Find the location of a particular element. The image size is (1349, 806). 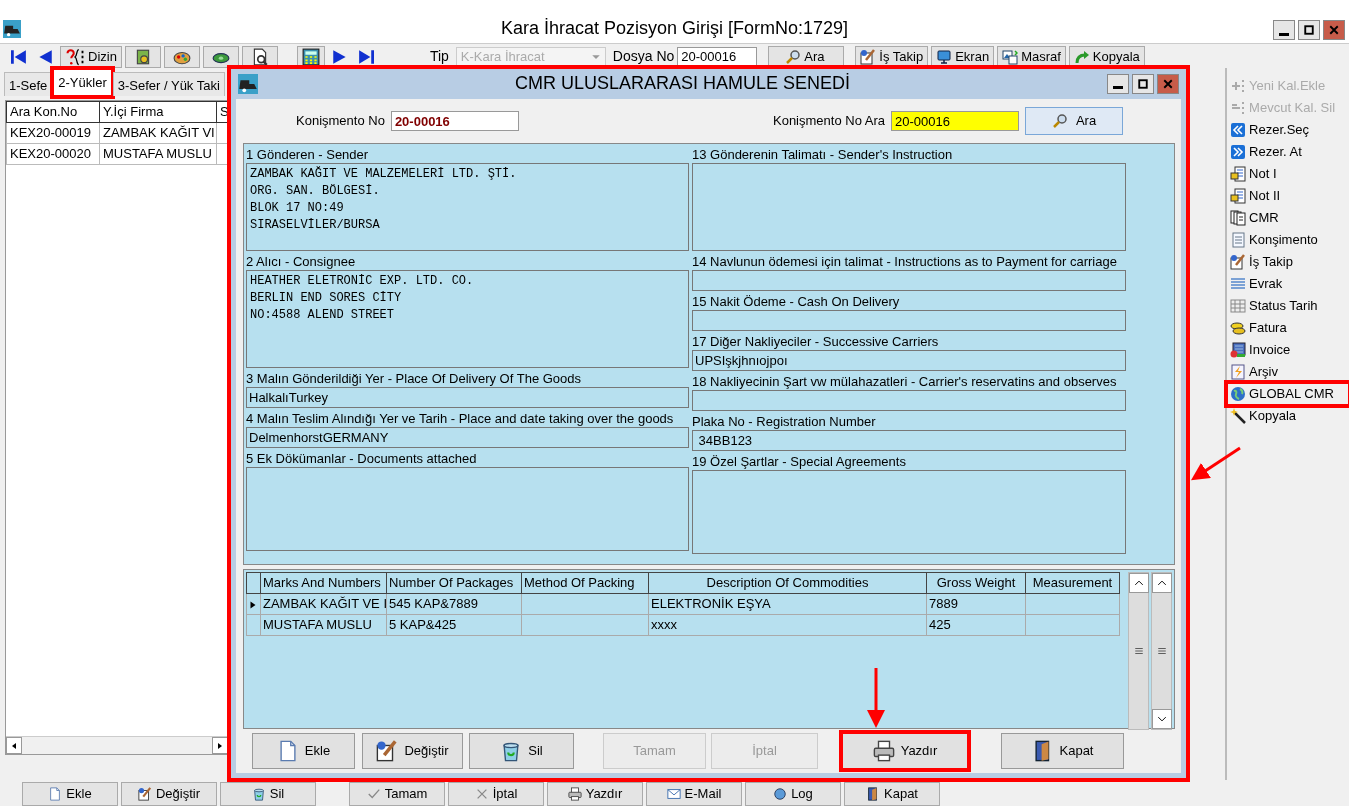

dialog-button: Ekle is located at coordinates (303, 751).